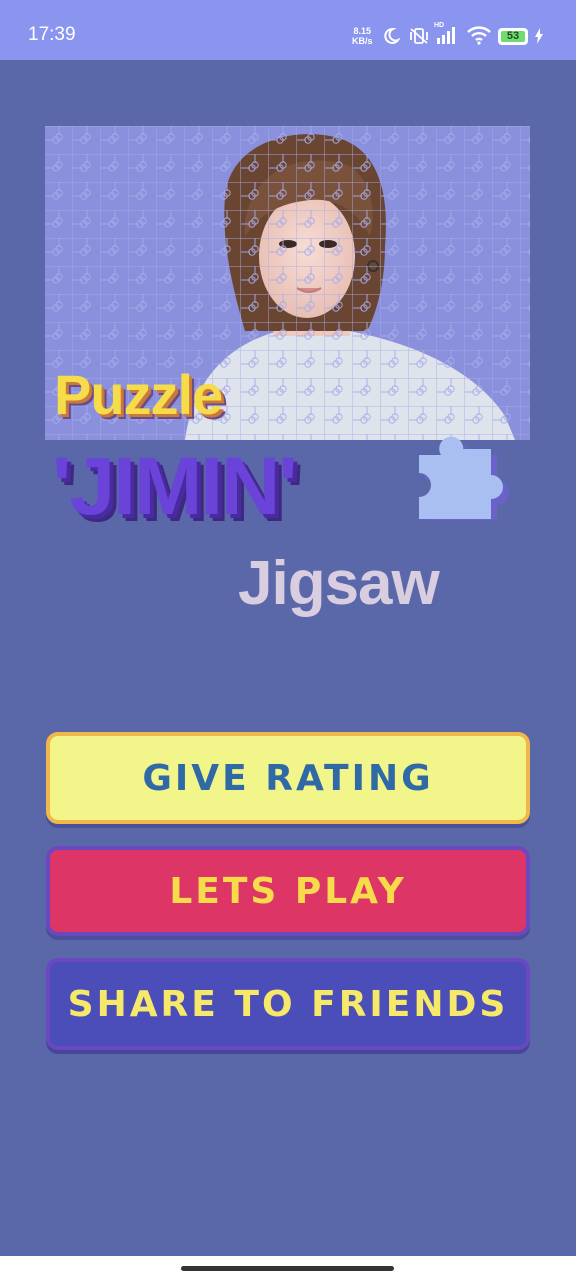  What do you see at coordinates (362, 41) in the screenshot?
I see `network-speed-unit: KB/s` at bounding box center [362, 41].